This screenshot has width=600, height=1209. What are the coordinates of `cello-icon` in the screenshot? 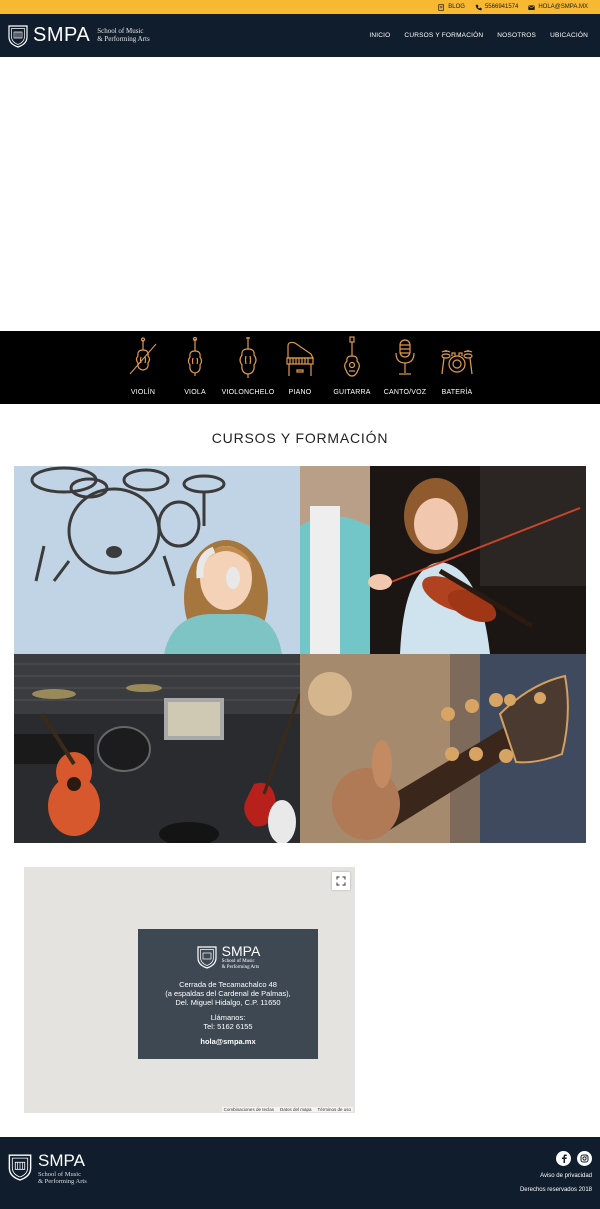 It's located at (248, 357).